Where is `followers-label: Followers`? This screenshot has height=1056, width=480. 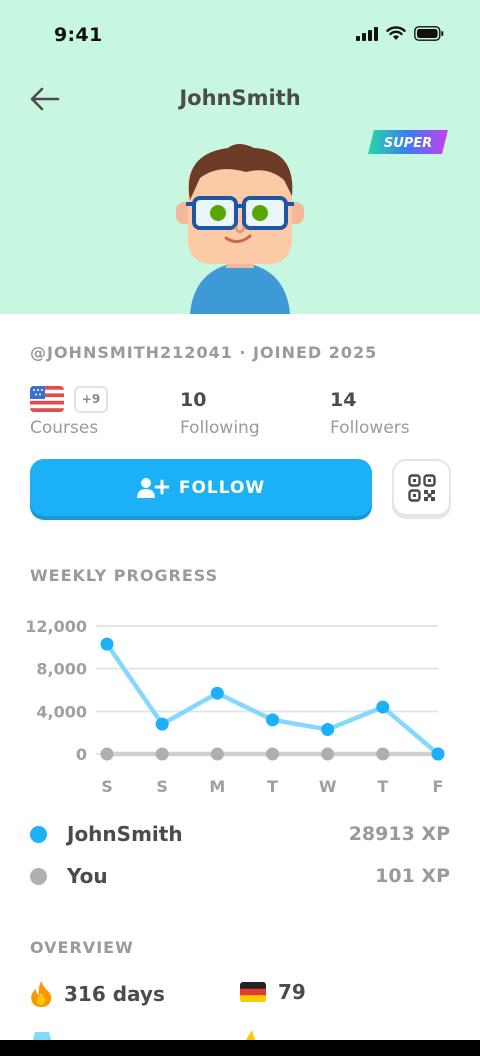
followers-label: Followers is located at coordinates (370, 428).